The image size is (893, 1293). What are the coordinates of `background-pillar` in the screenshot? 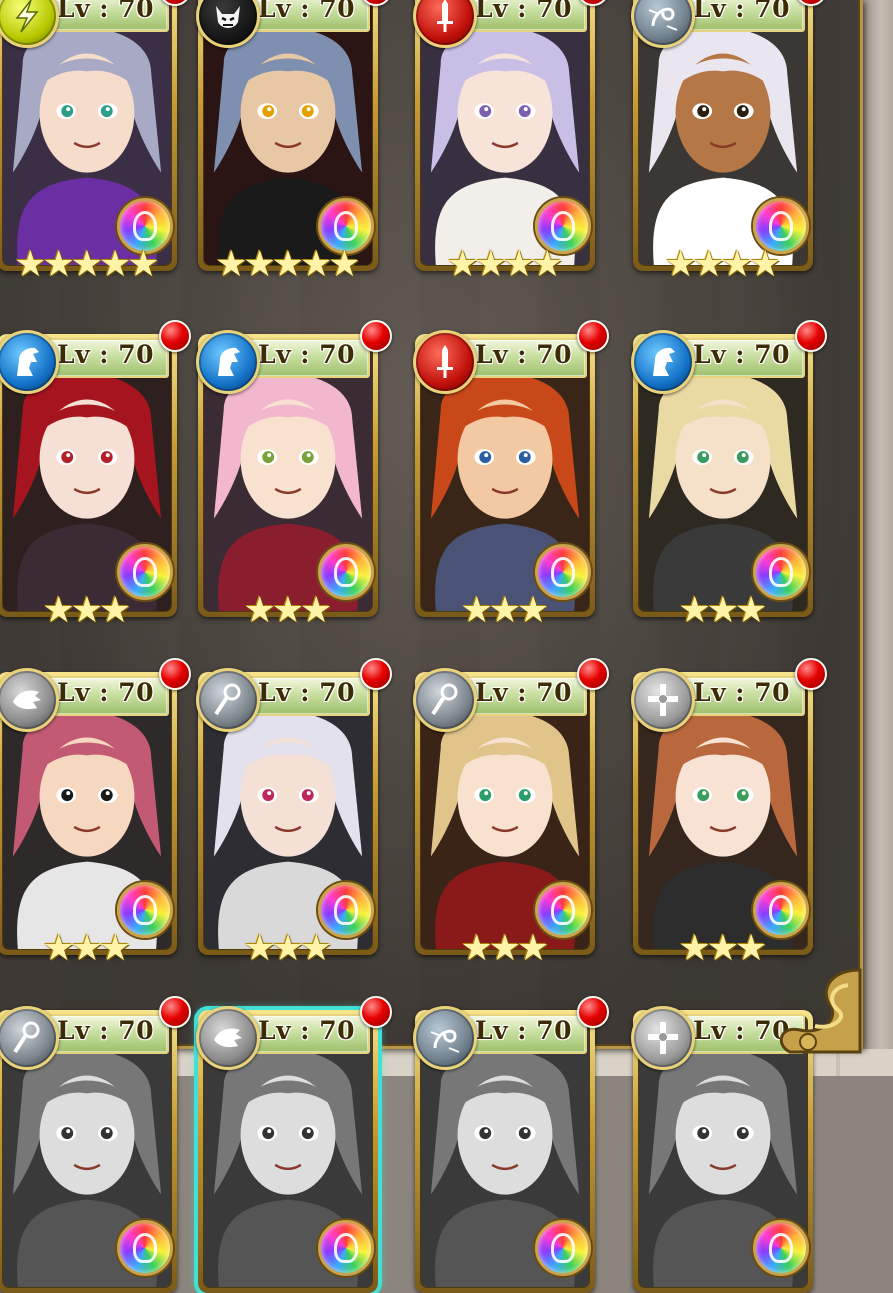 It's located at (878, 538).